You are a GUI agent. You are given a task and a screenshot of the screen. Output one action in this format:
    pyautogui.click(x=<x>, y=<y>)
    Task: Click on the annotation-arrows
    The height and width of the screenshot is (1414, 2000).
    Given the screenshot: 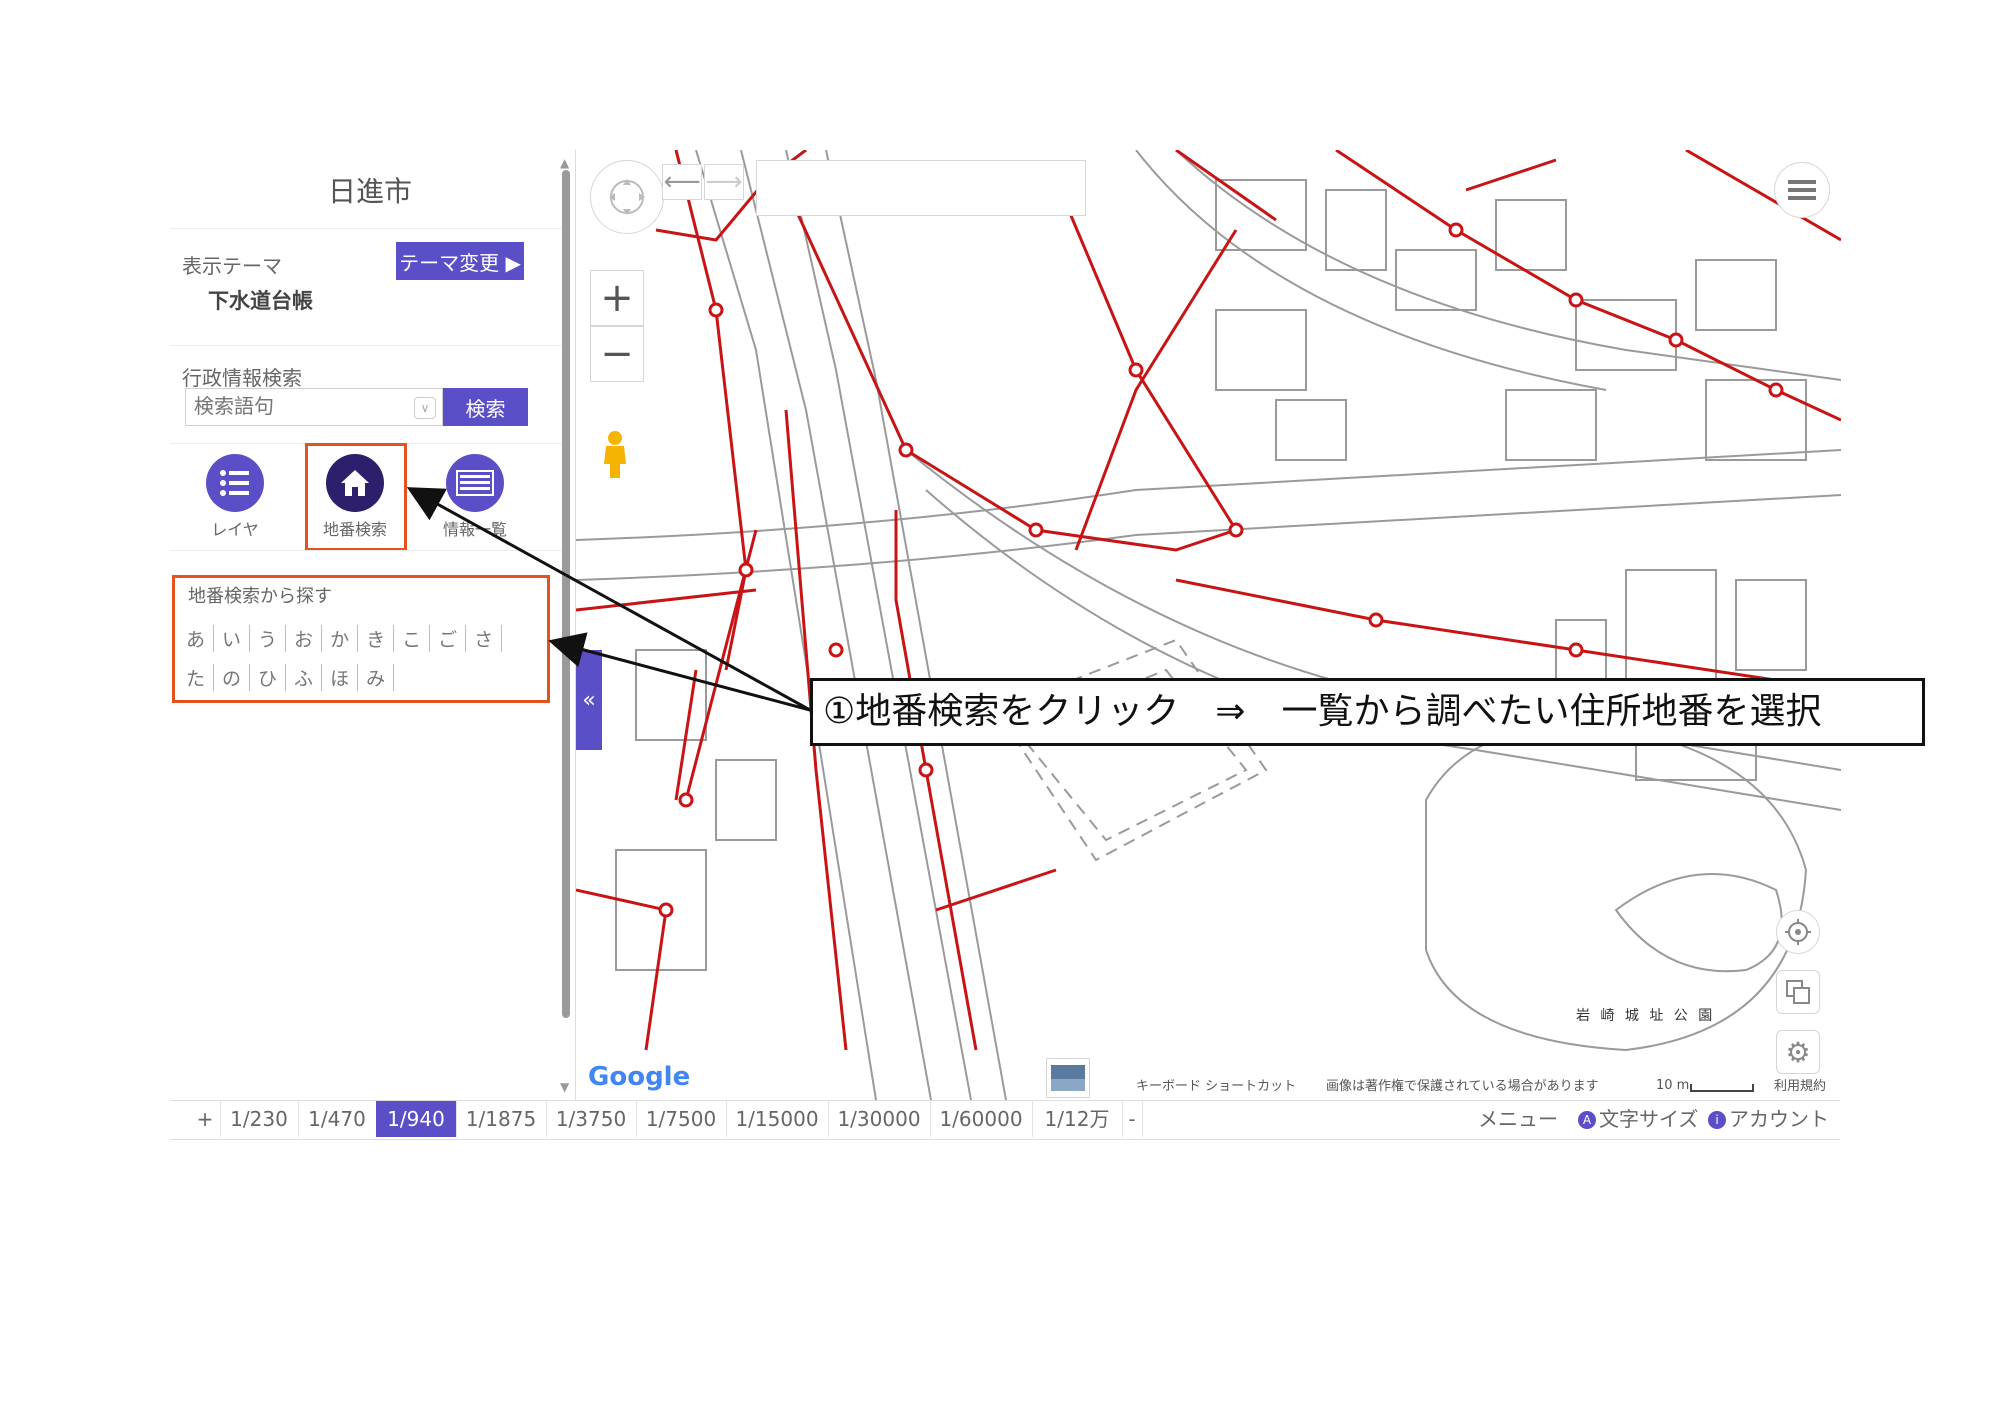 What is the action you would take?
    pyautogui.click(x=608, y=599)
    